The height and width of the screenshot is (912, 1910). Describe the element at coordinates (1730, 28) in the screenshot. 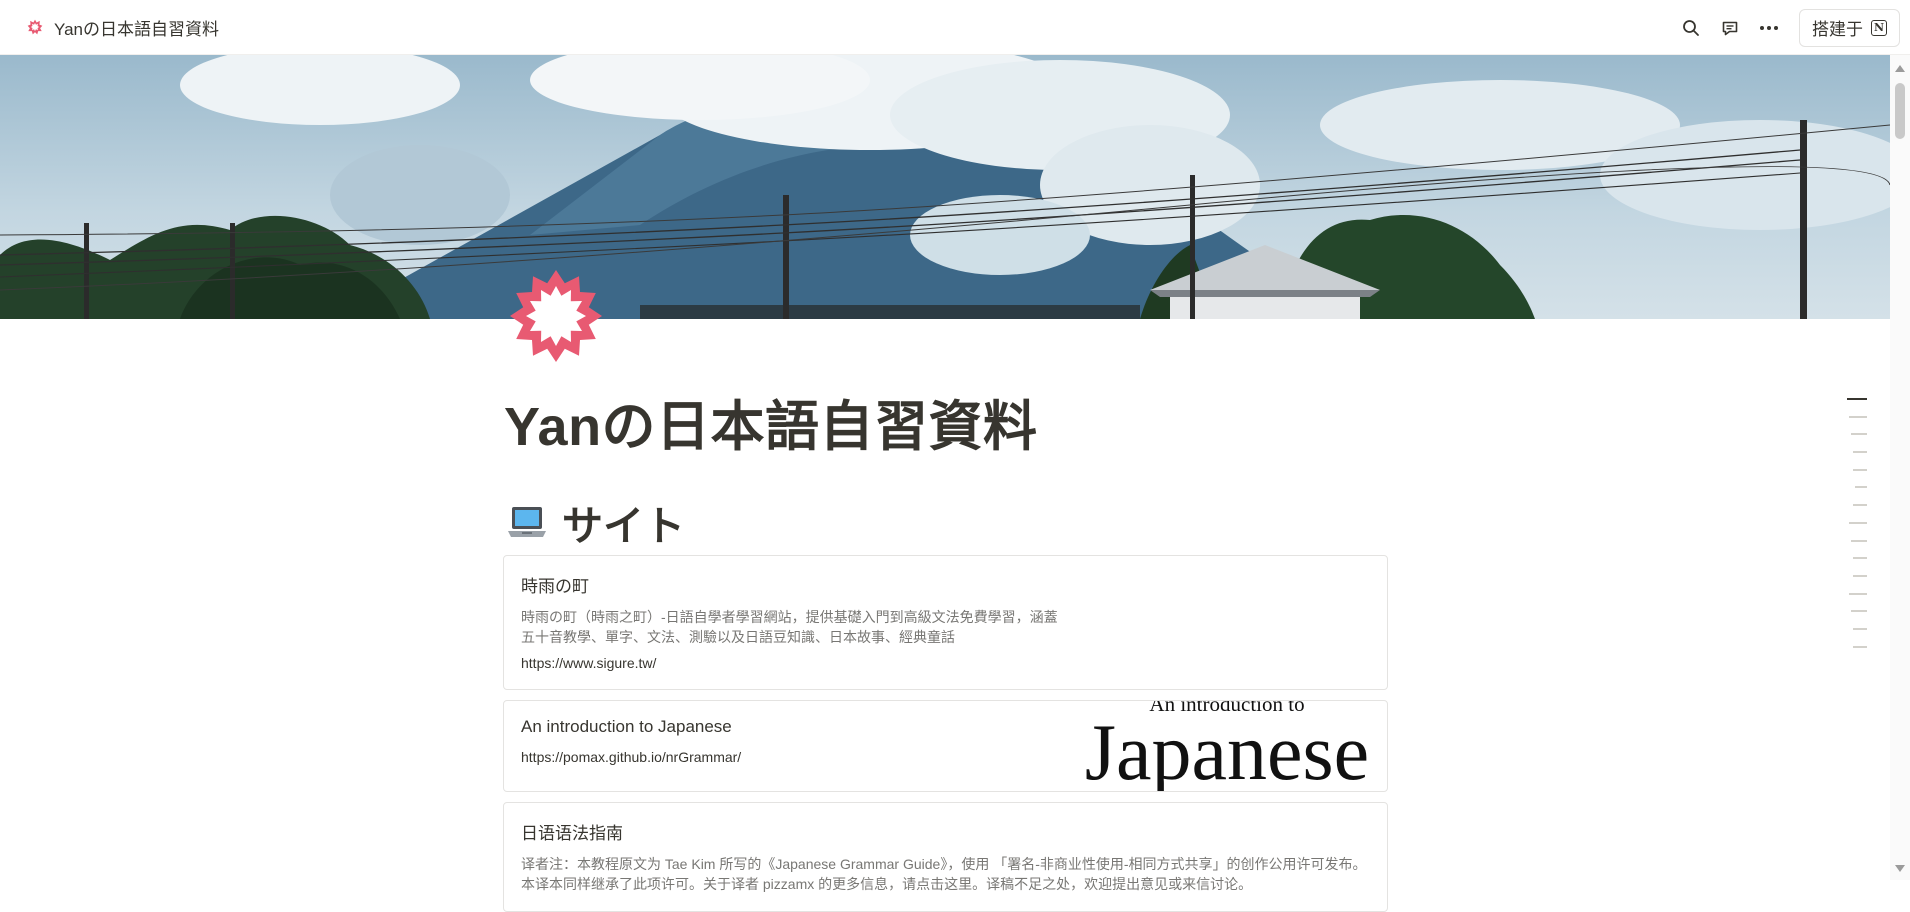

I see `comment-icon` at that location.